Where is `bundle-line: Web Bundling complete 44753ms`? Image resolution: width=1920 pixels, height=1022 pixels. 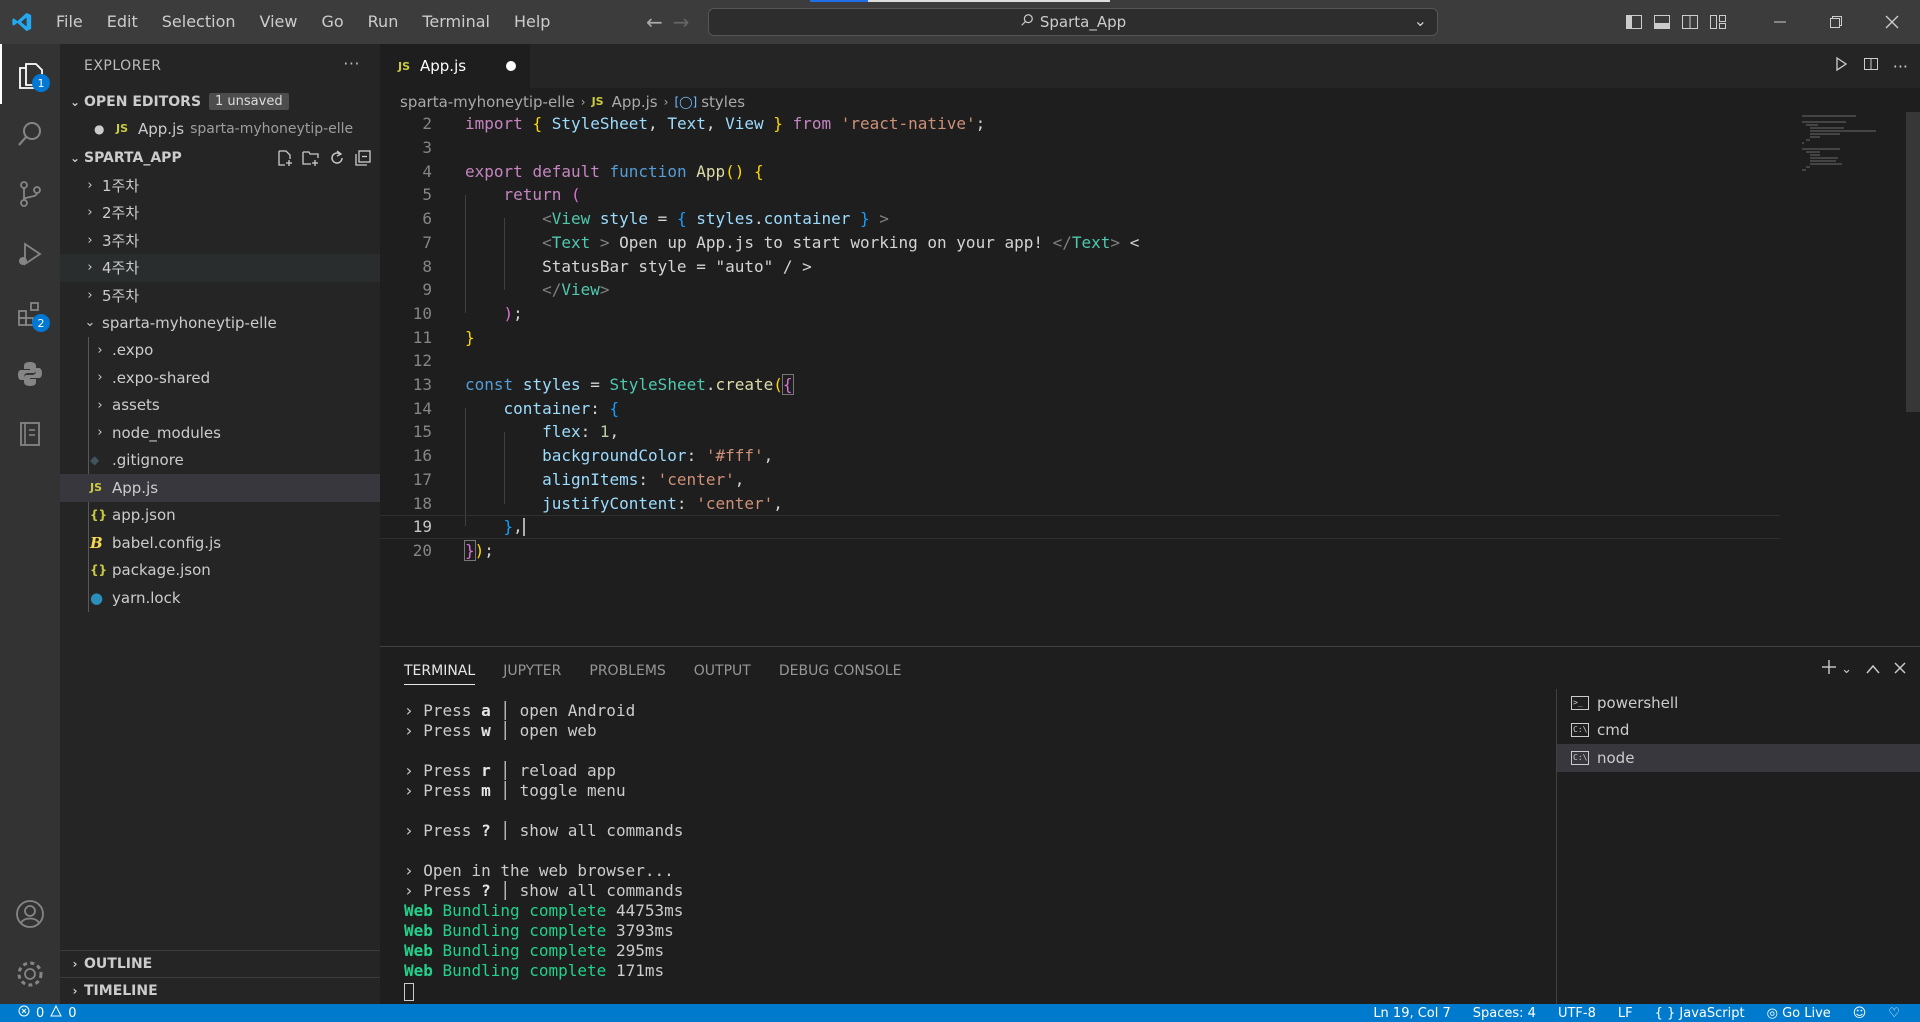 bundle-line: Web Bundling complete 44753ms is located at coordinates (954, 911).